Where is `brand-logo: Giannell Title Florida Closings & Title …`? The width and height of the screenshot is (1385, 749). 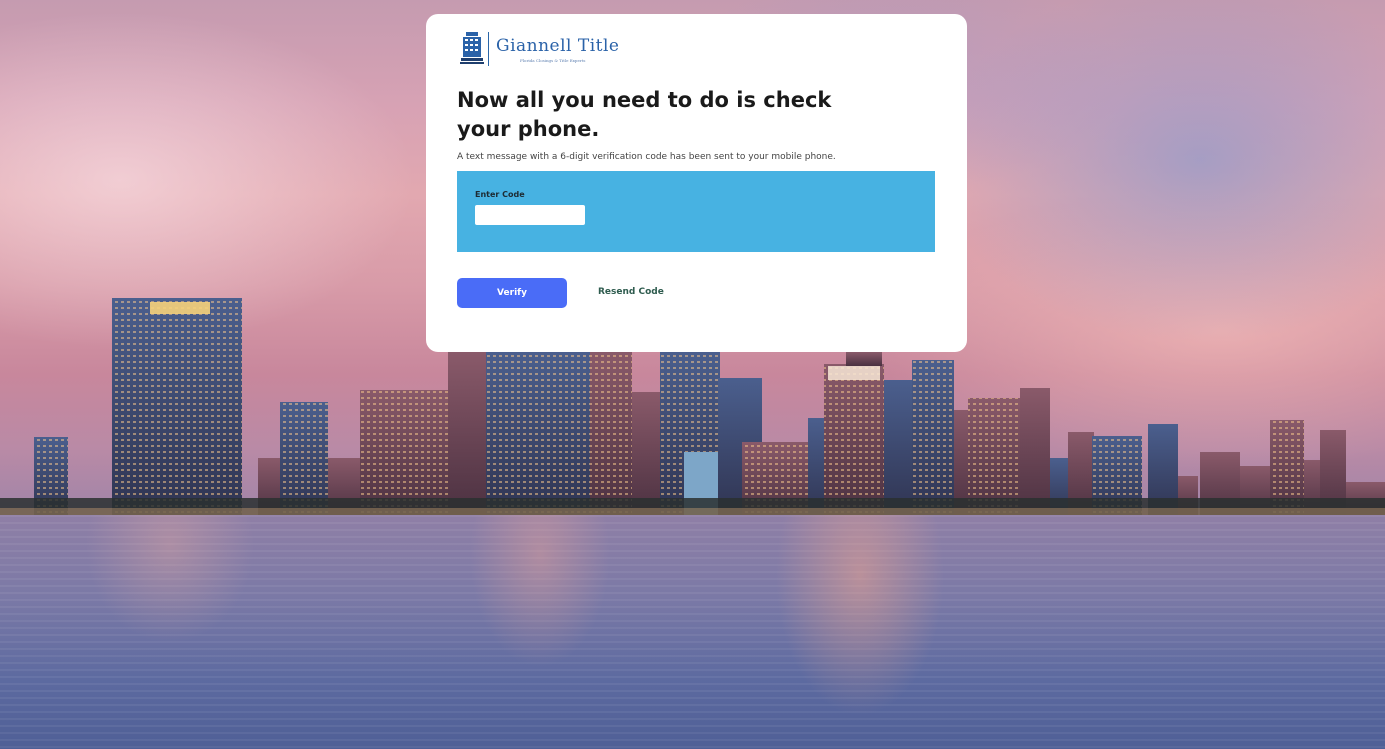
brand-logo: Giannell Title Florida Closings & Title … is located at coordinates (560, 50).